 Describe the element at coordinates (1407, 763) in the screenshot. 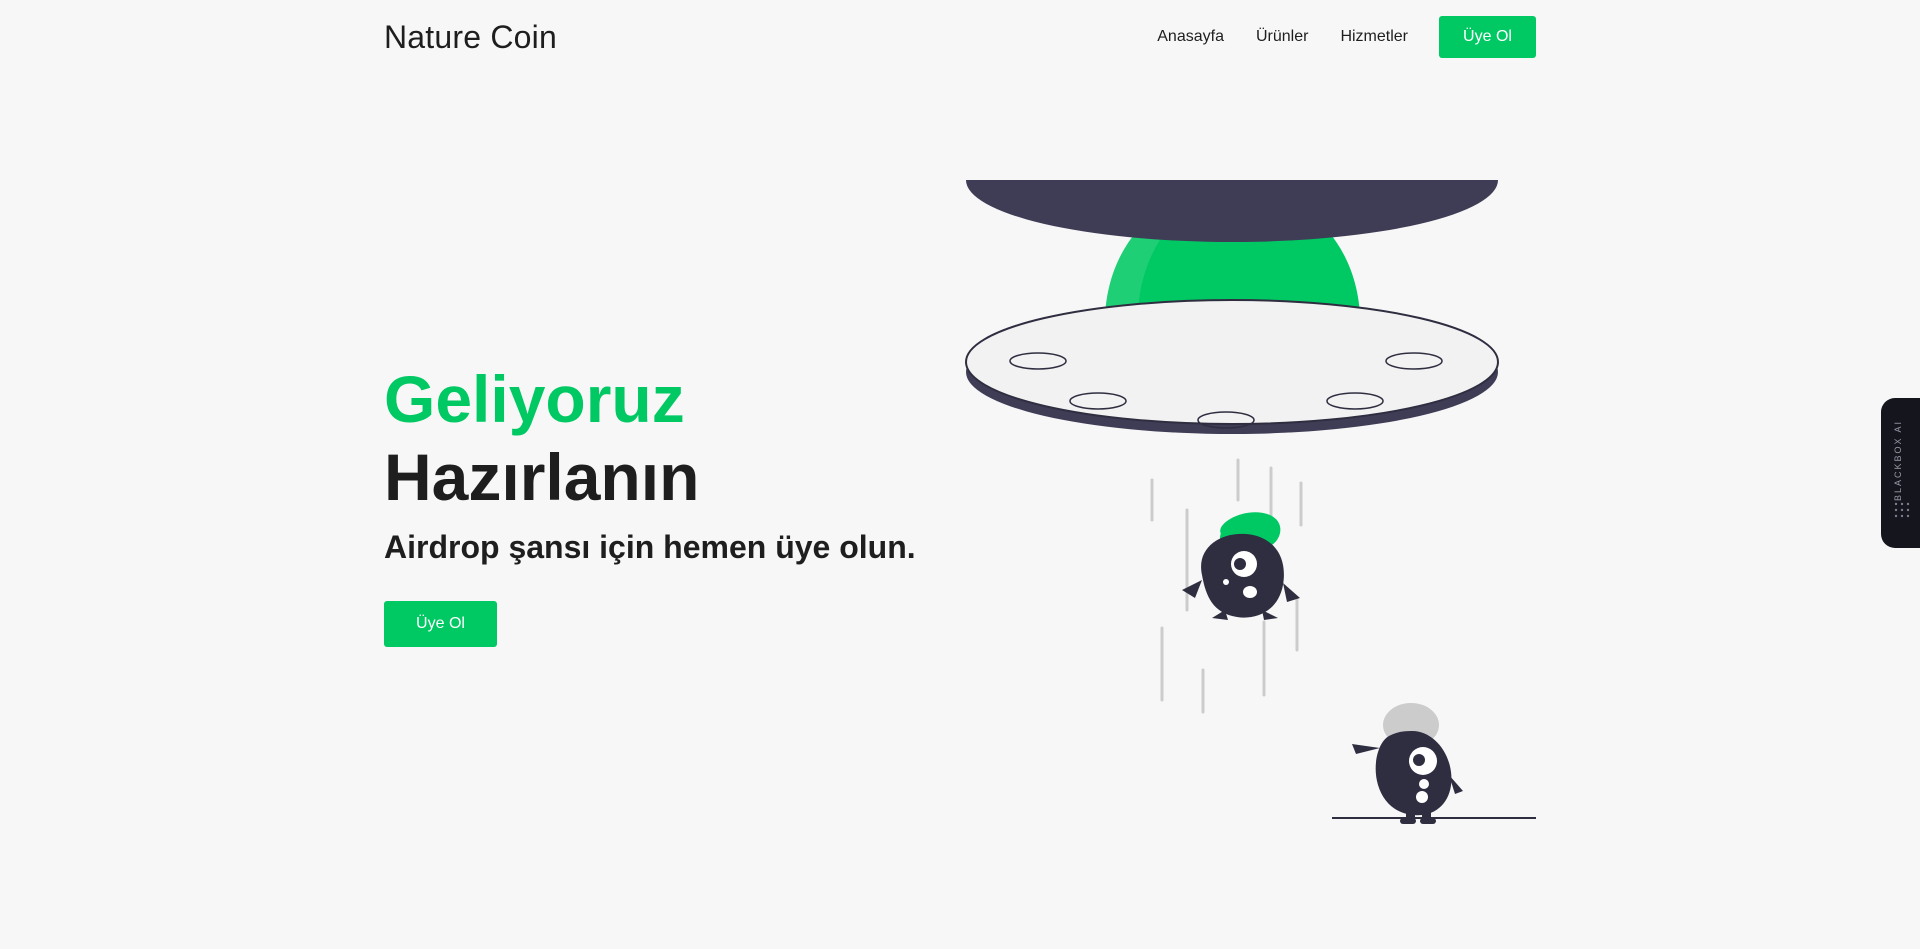

I see `standing-alien` at that location.